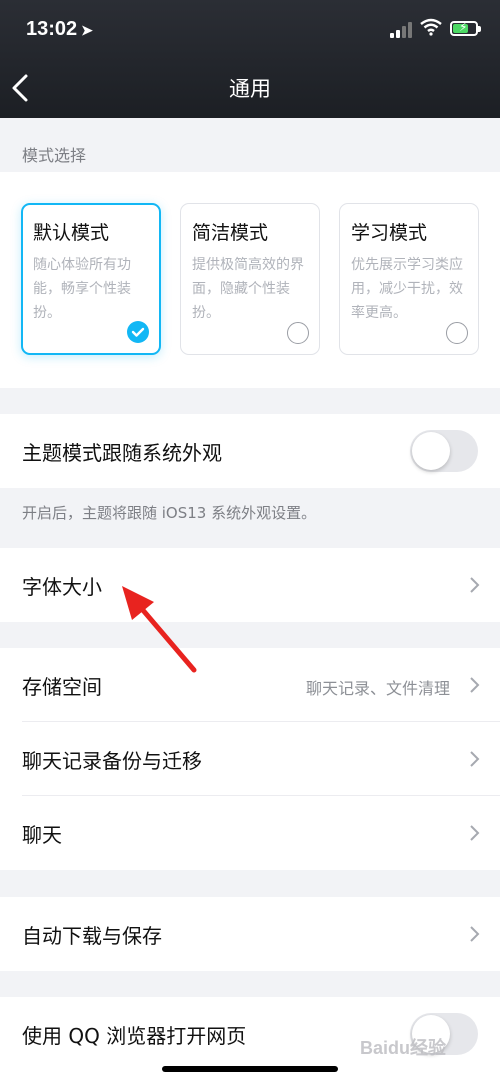  Describe the element at coordinates (71, 233) in the screenshot. I see `mode-name: 默认模式` at that location.